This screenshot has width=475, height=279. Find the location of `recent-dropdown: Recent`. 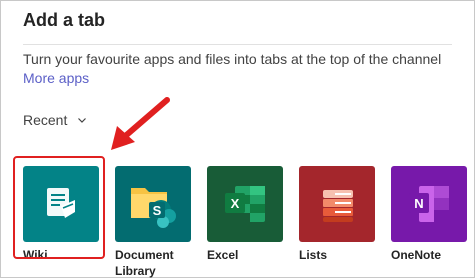

recent-dropdown: Recent is located at coordinates (55, 120).